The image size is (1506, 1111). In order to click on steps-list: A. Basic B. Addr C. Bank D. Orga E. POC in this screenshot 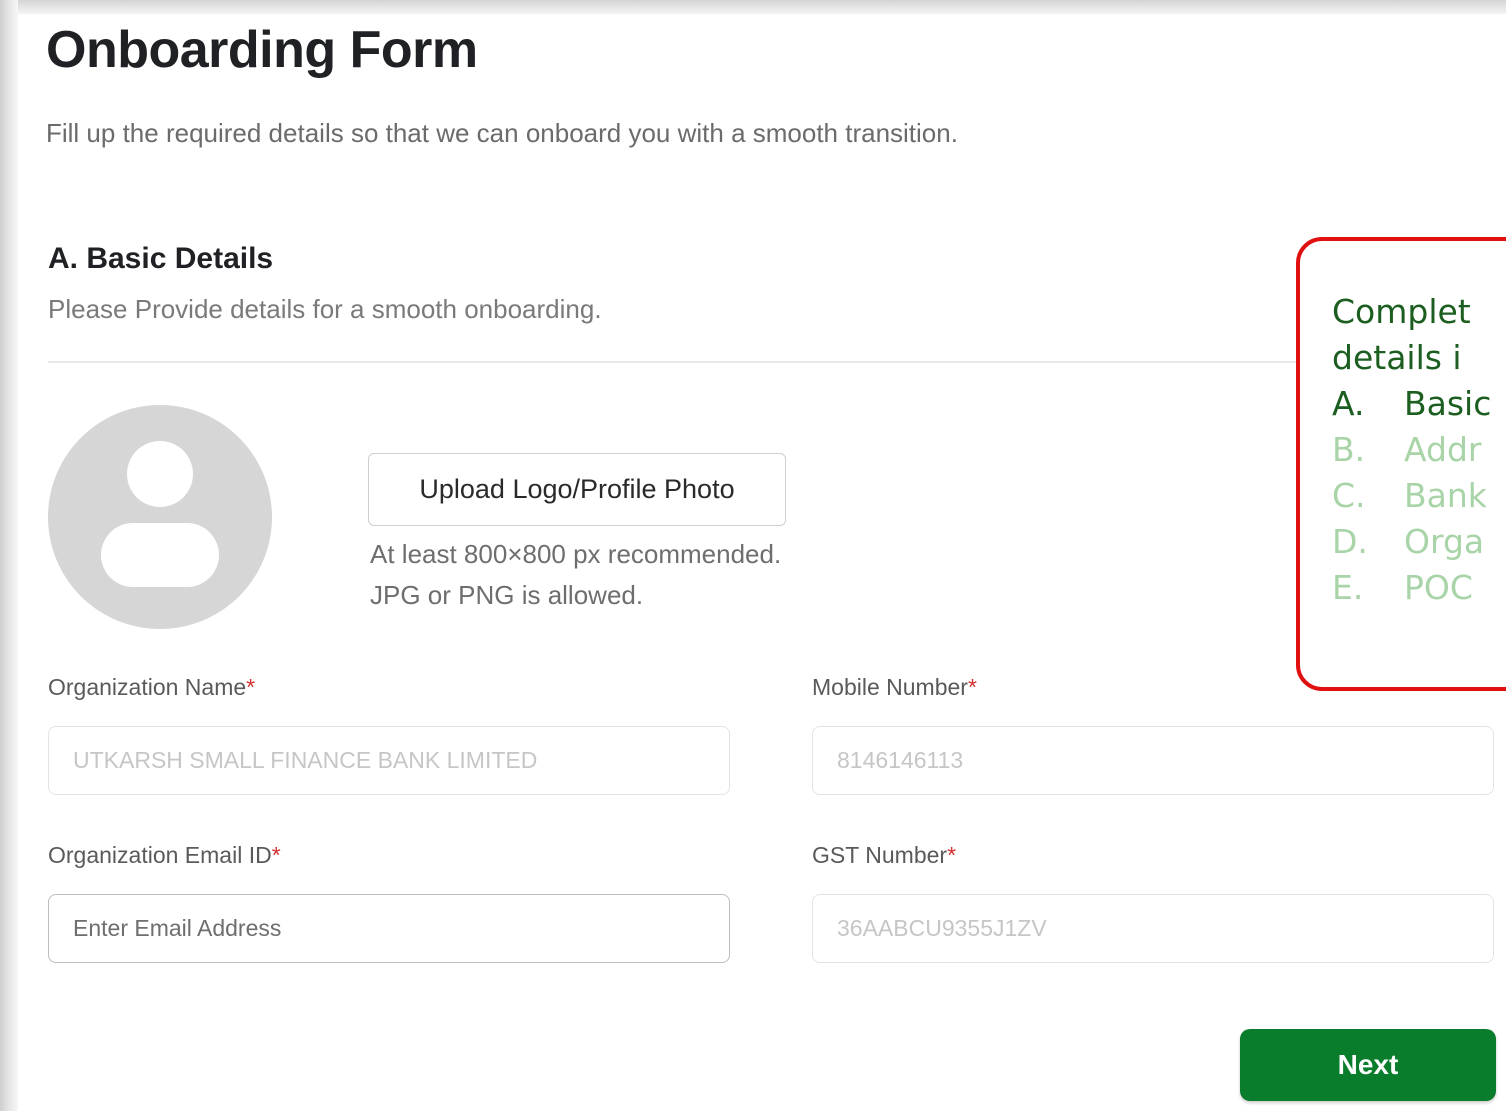, I will do `click(1419, 496)`.